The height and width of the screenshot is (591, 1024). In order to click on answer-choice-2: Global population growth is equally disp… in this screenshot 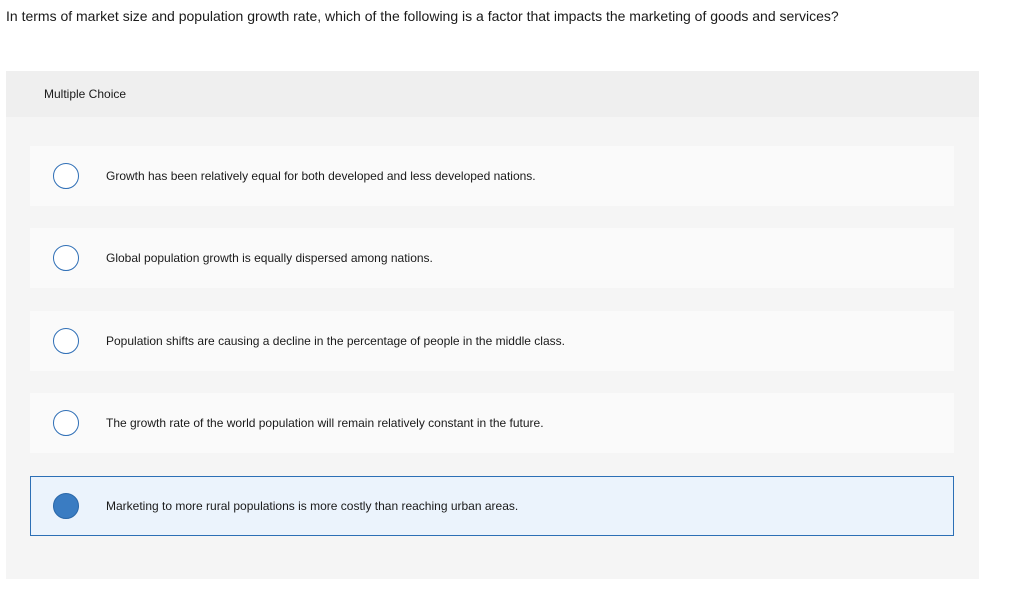, I will do `click(492, 258)`.